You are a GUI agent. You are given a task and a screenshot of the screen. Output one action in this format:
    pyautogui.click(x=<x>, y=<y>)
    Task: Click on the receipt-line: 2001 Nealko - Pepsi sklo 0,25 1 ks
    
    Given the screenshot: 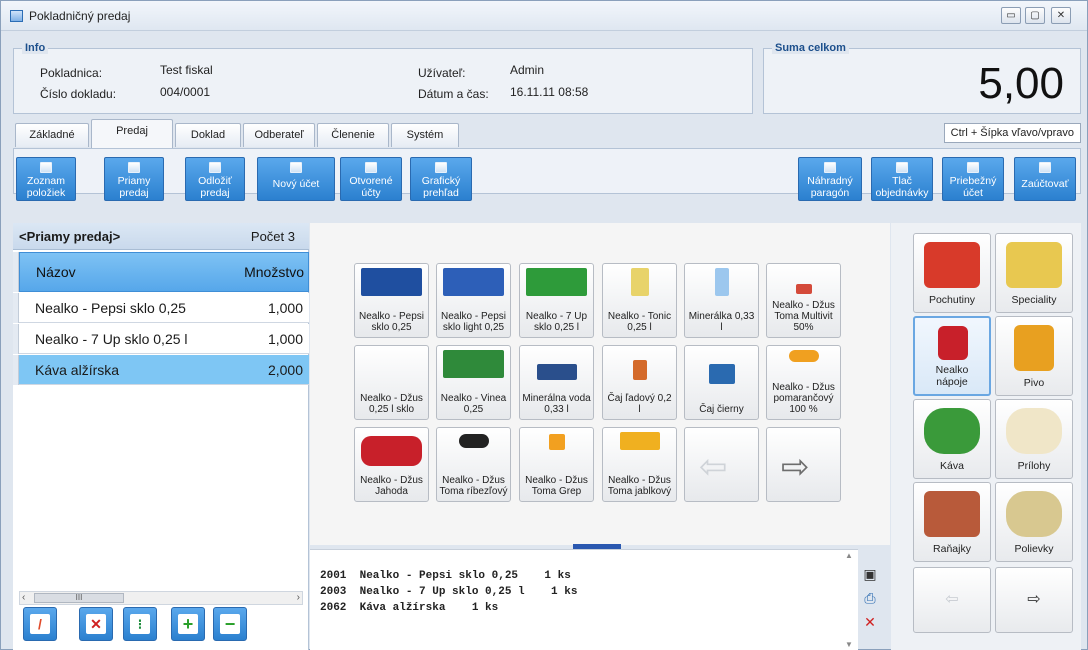 What is the action you would take?
    pyautogui.click(x=445, y=576)
    